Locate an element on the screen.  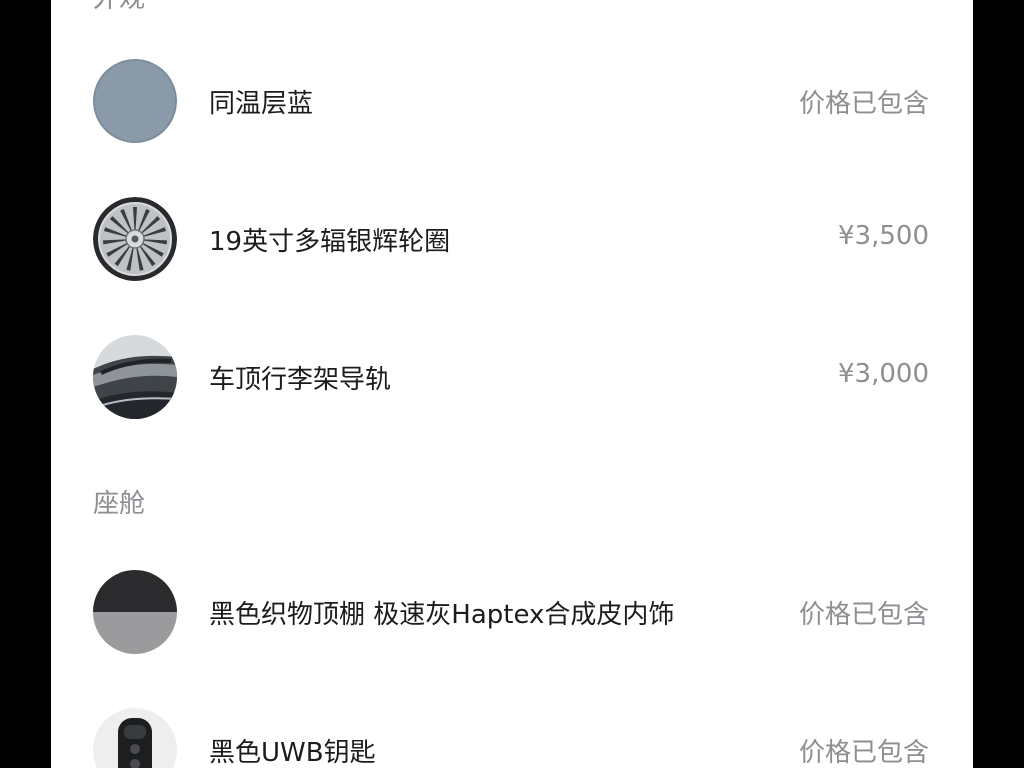
section-title-cabin: 座舱 is located at coordinates (119, 504).